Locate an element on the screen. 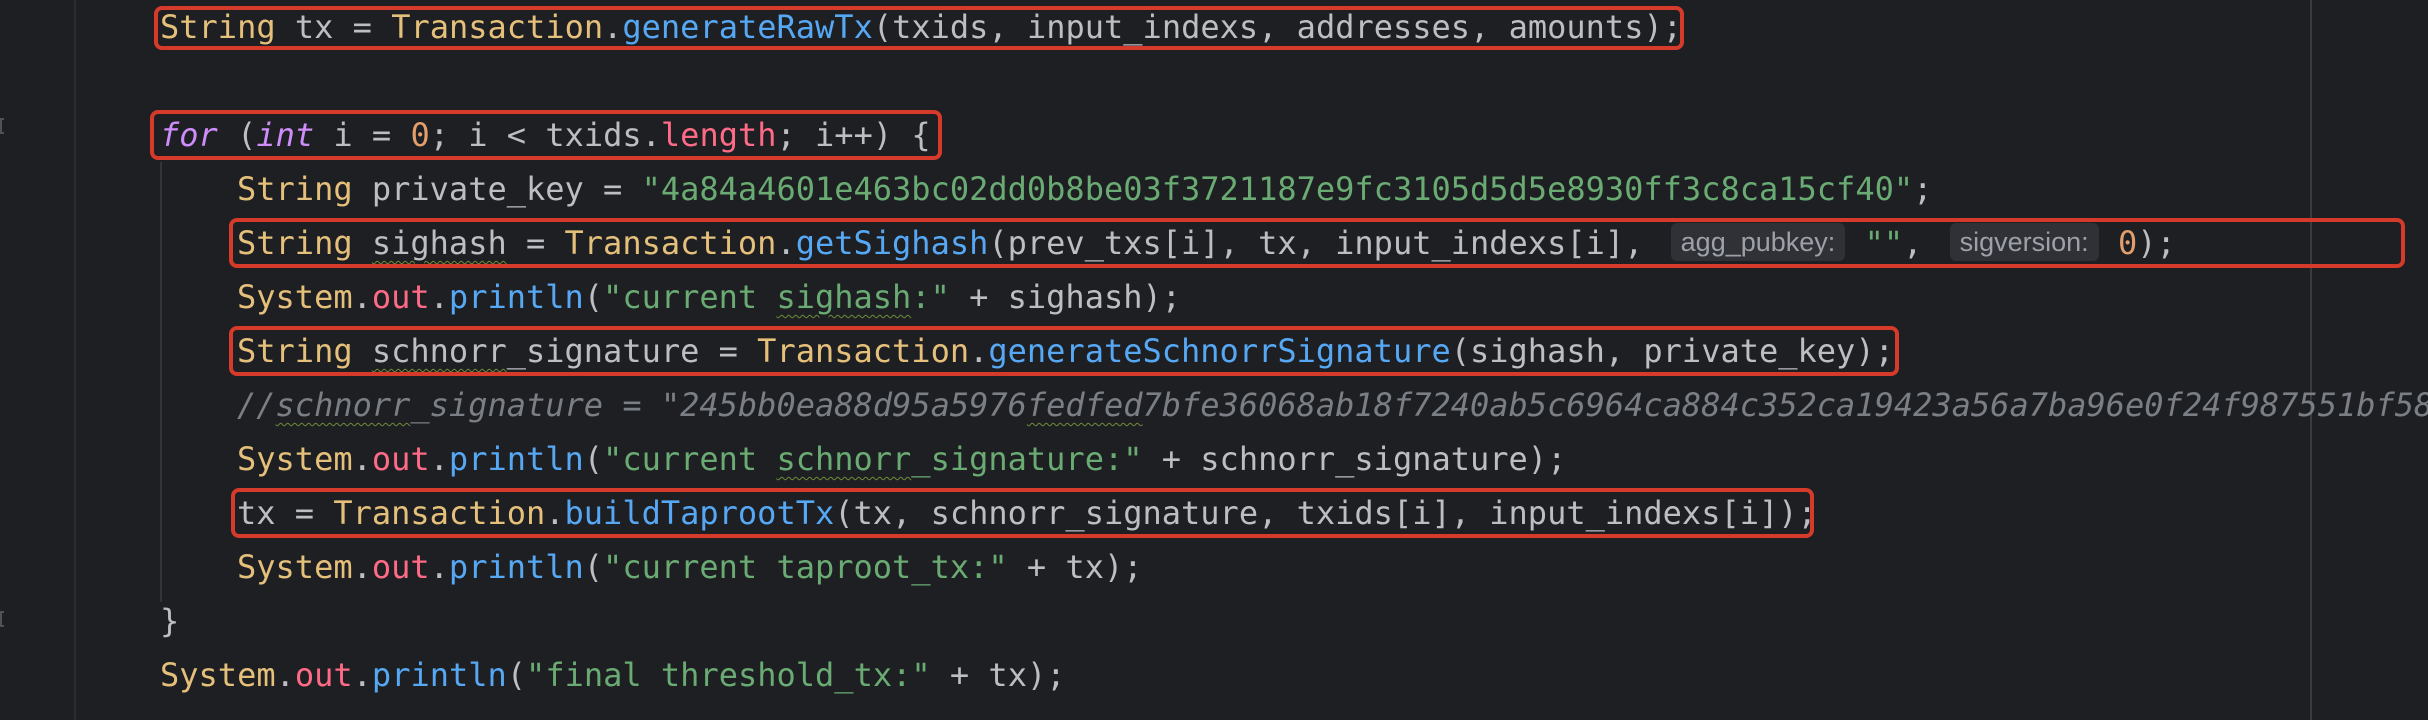 The image size is (2428, 720). comment-token: schnorr is located at coordinates (343, 405).